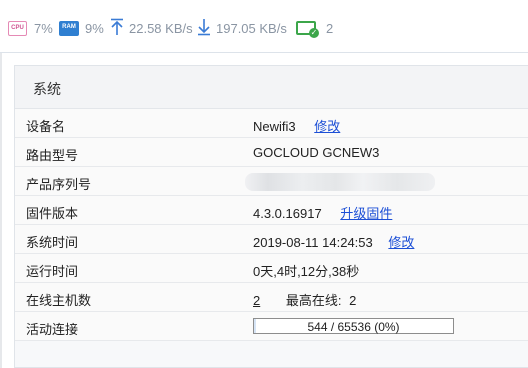  What do you see at coordinates (327, 126) in the screenshot?
I see `edit-device-name-link: 修改` at bounding box center [327, 126].